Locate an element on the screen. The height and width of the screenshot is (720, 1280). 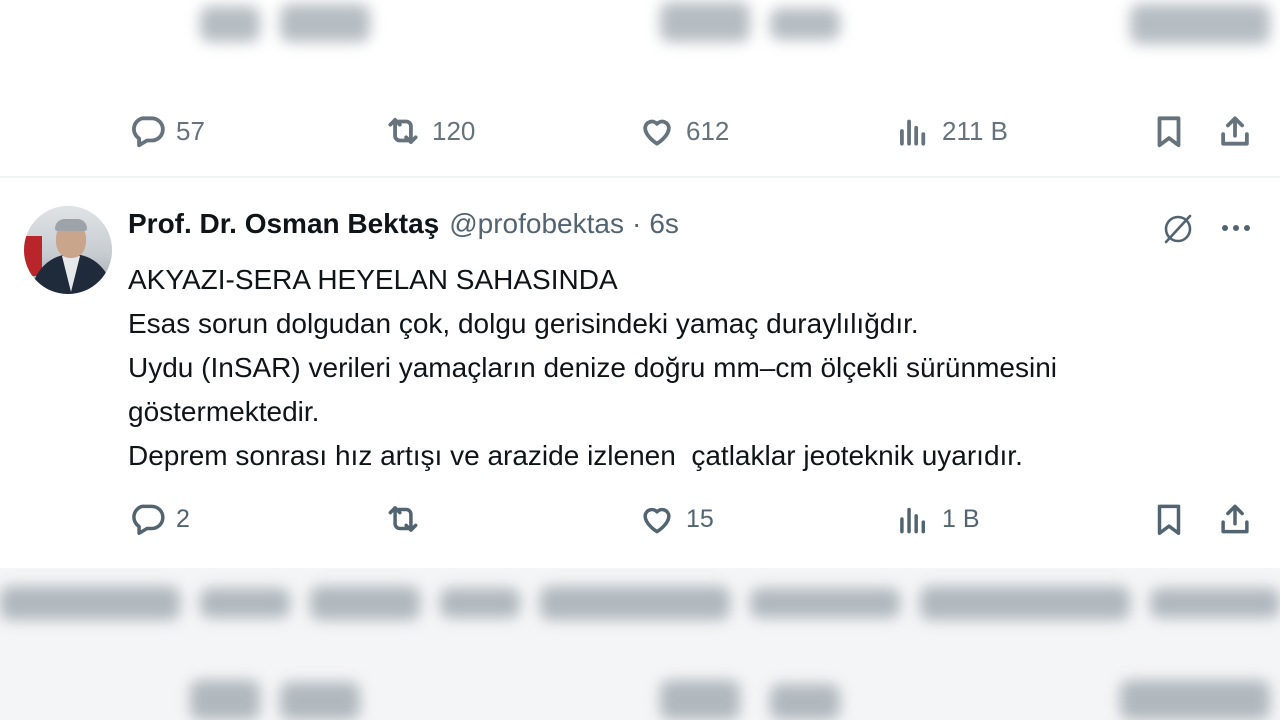
author-name: Prof. Dr. Osman Bektaş is located at coordinates (283, 224).